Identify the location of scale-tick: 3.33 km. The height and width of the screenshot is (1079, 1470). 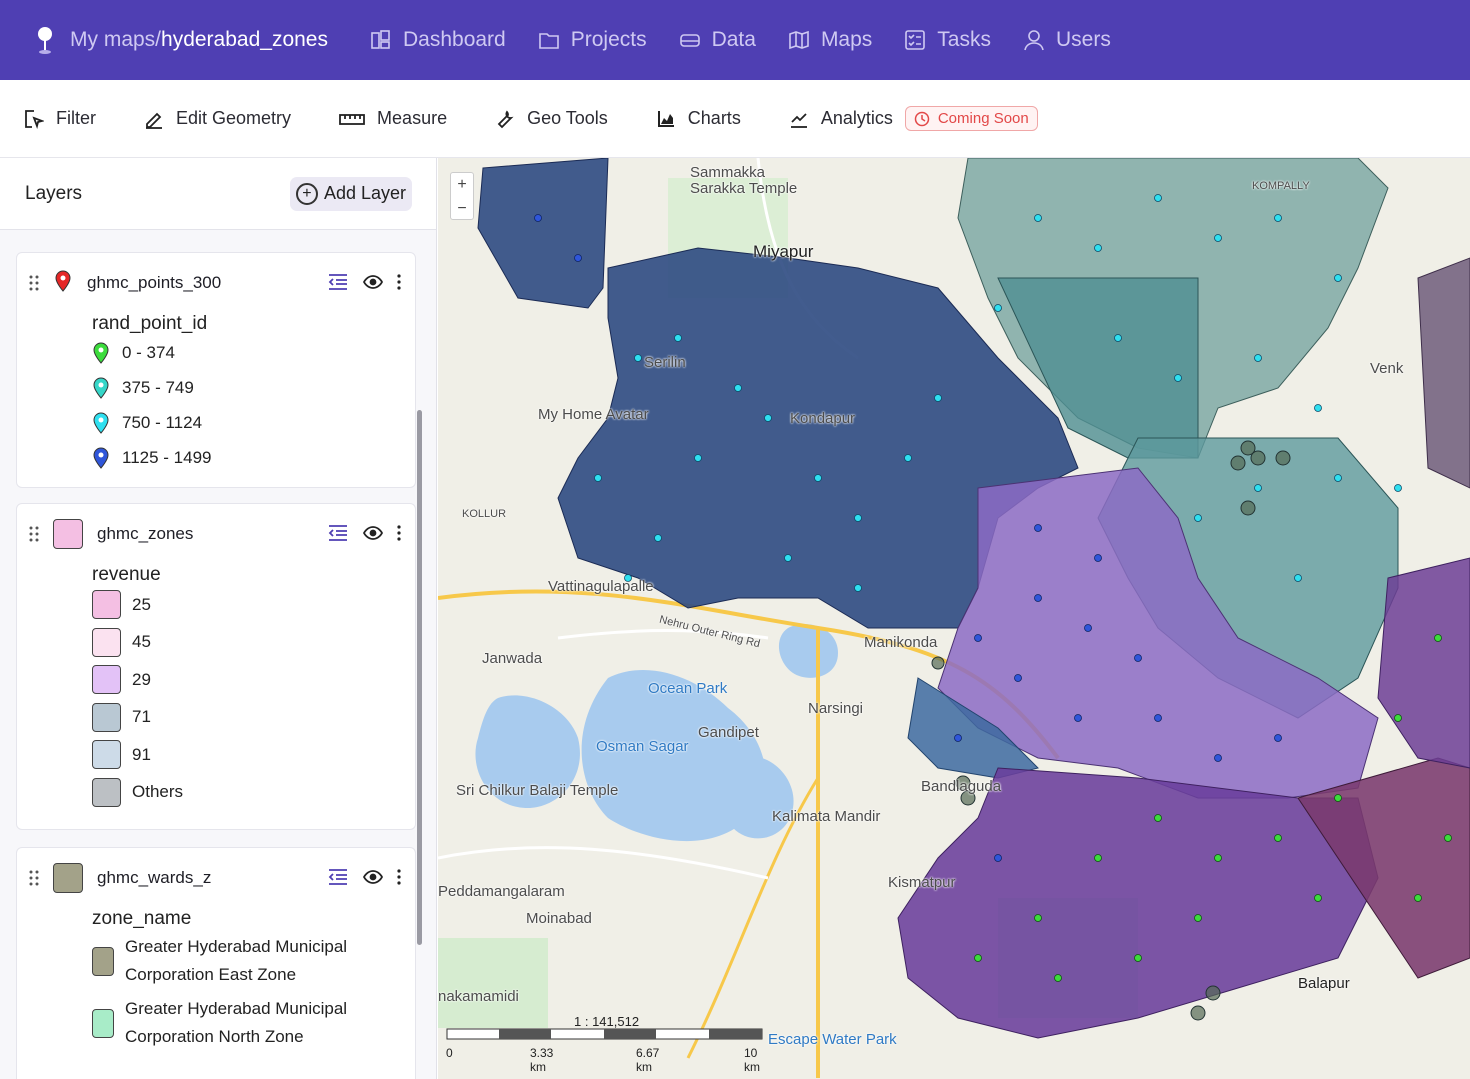
(542, 1060).